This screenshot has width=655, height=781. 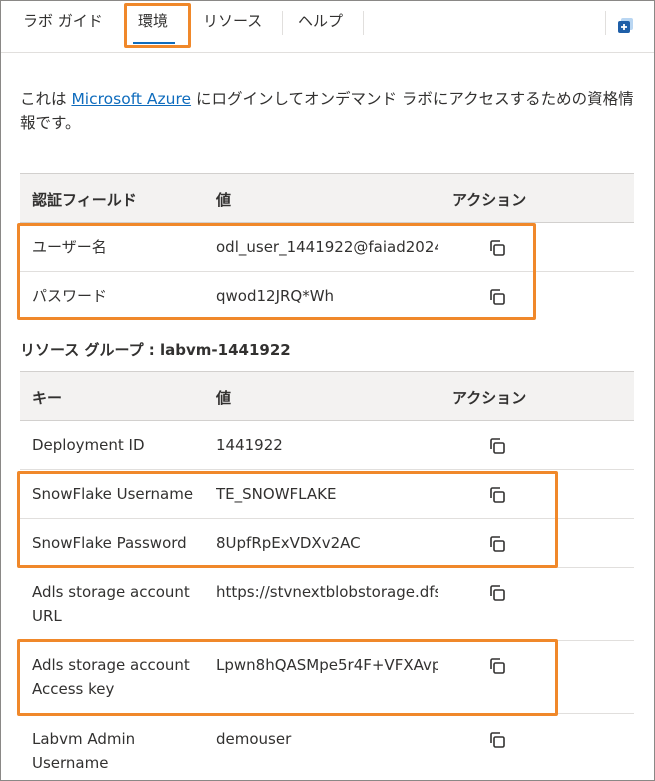 What do you see at coordinates (287, 677) in the screenshot?
I see `access-key-highlight-box` at bounding box center [287, 677].